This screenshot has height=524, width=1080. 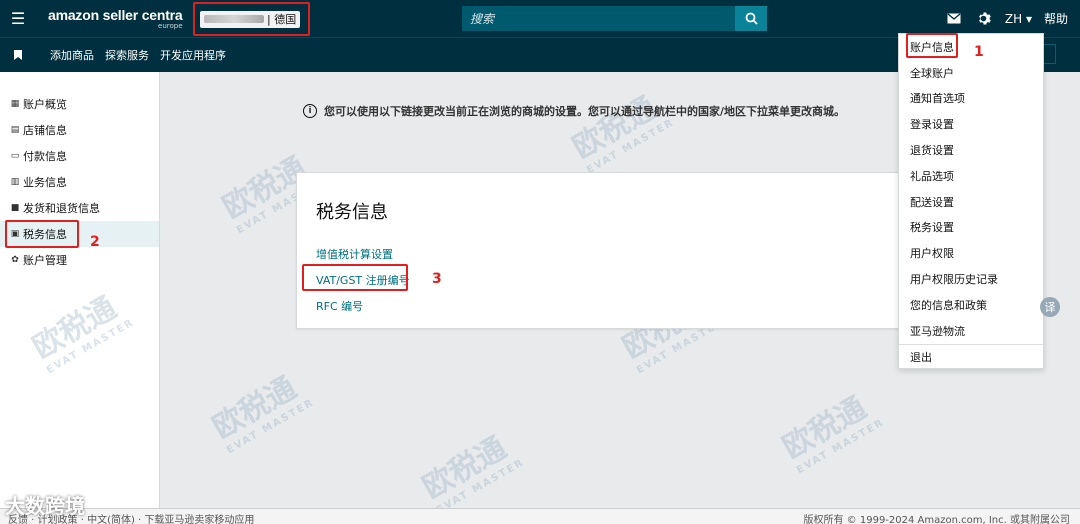 I want to click on gear-icon, so click(x=984, y=18).